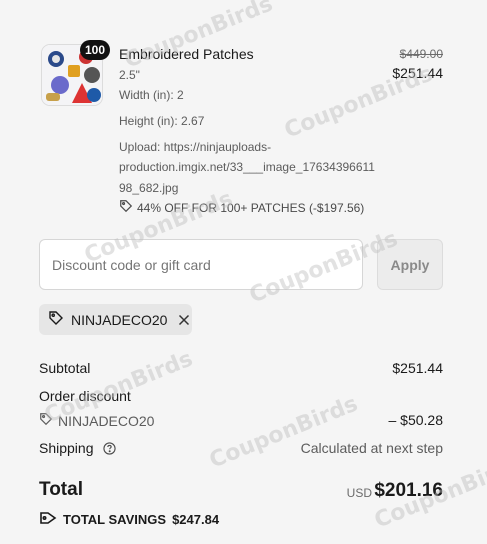 This screenshot has height=544, width=487. I want to click on total-value: $201.16, so click(408, 490).